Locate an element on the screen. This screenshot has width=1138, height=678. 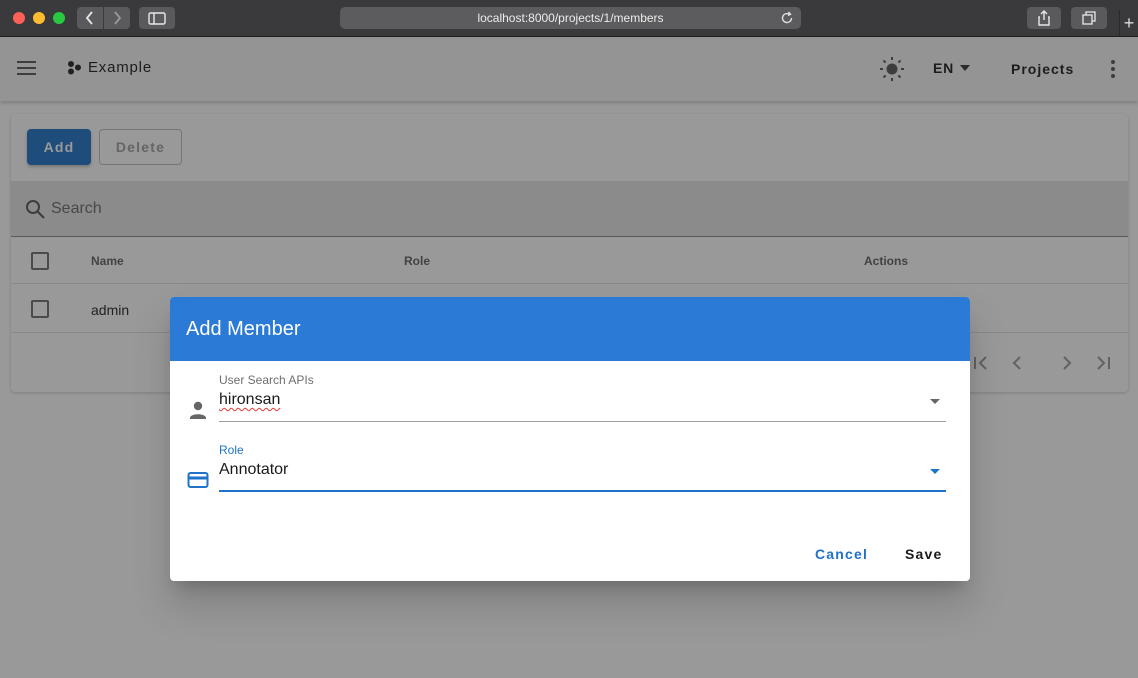
sidebar-icon is located at coordinates (157, 18).